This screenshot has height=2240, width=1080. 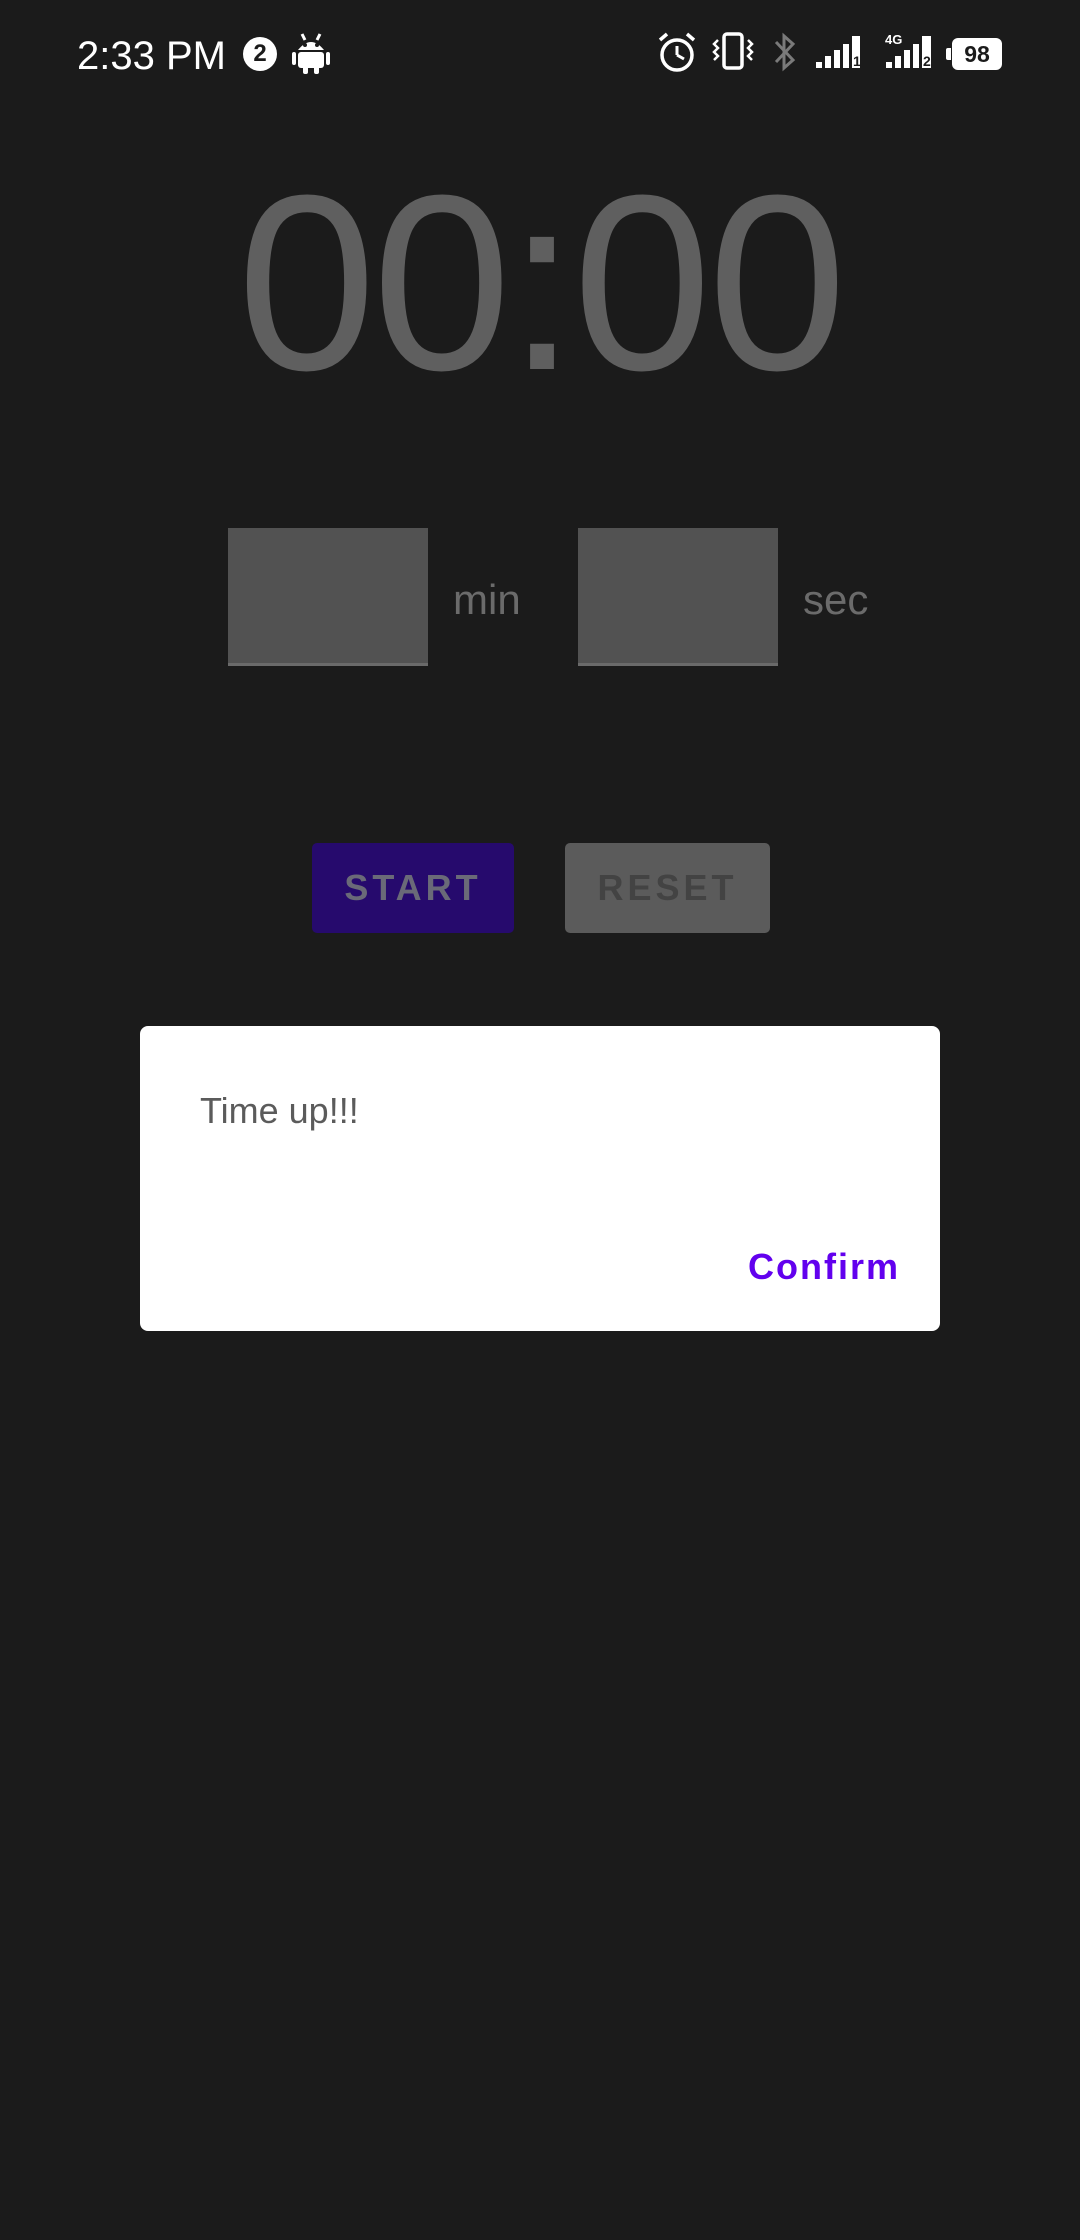 I want to click on signal-1-icon: 1, so click(x=839, y=54).